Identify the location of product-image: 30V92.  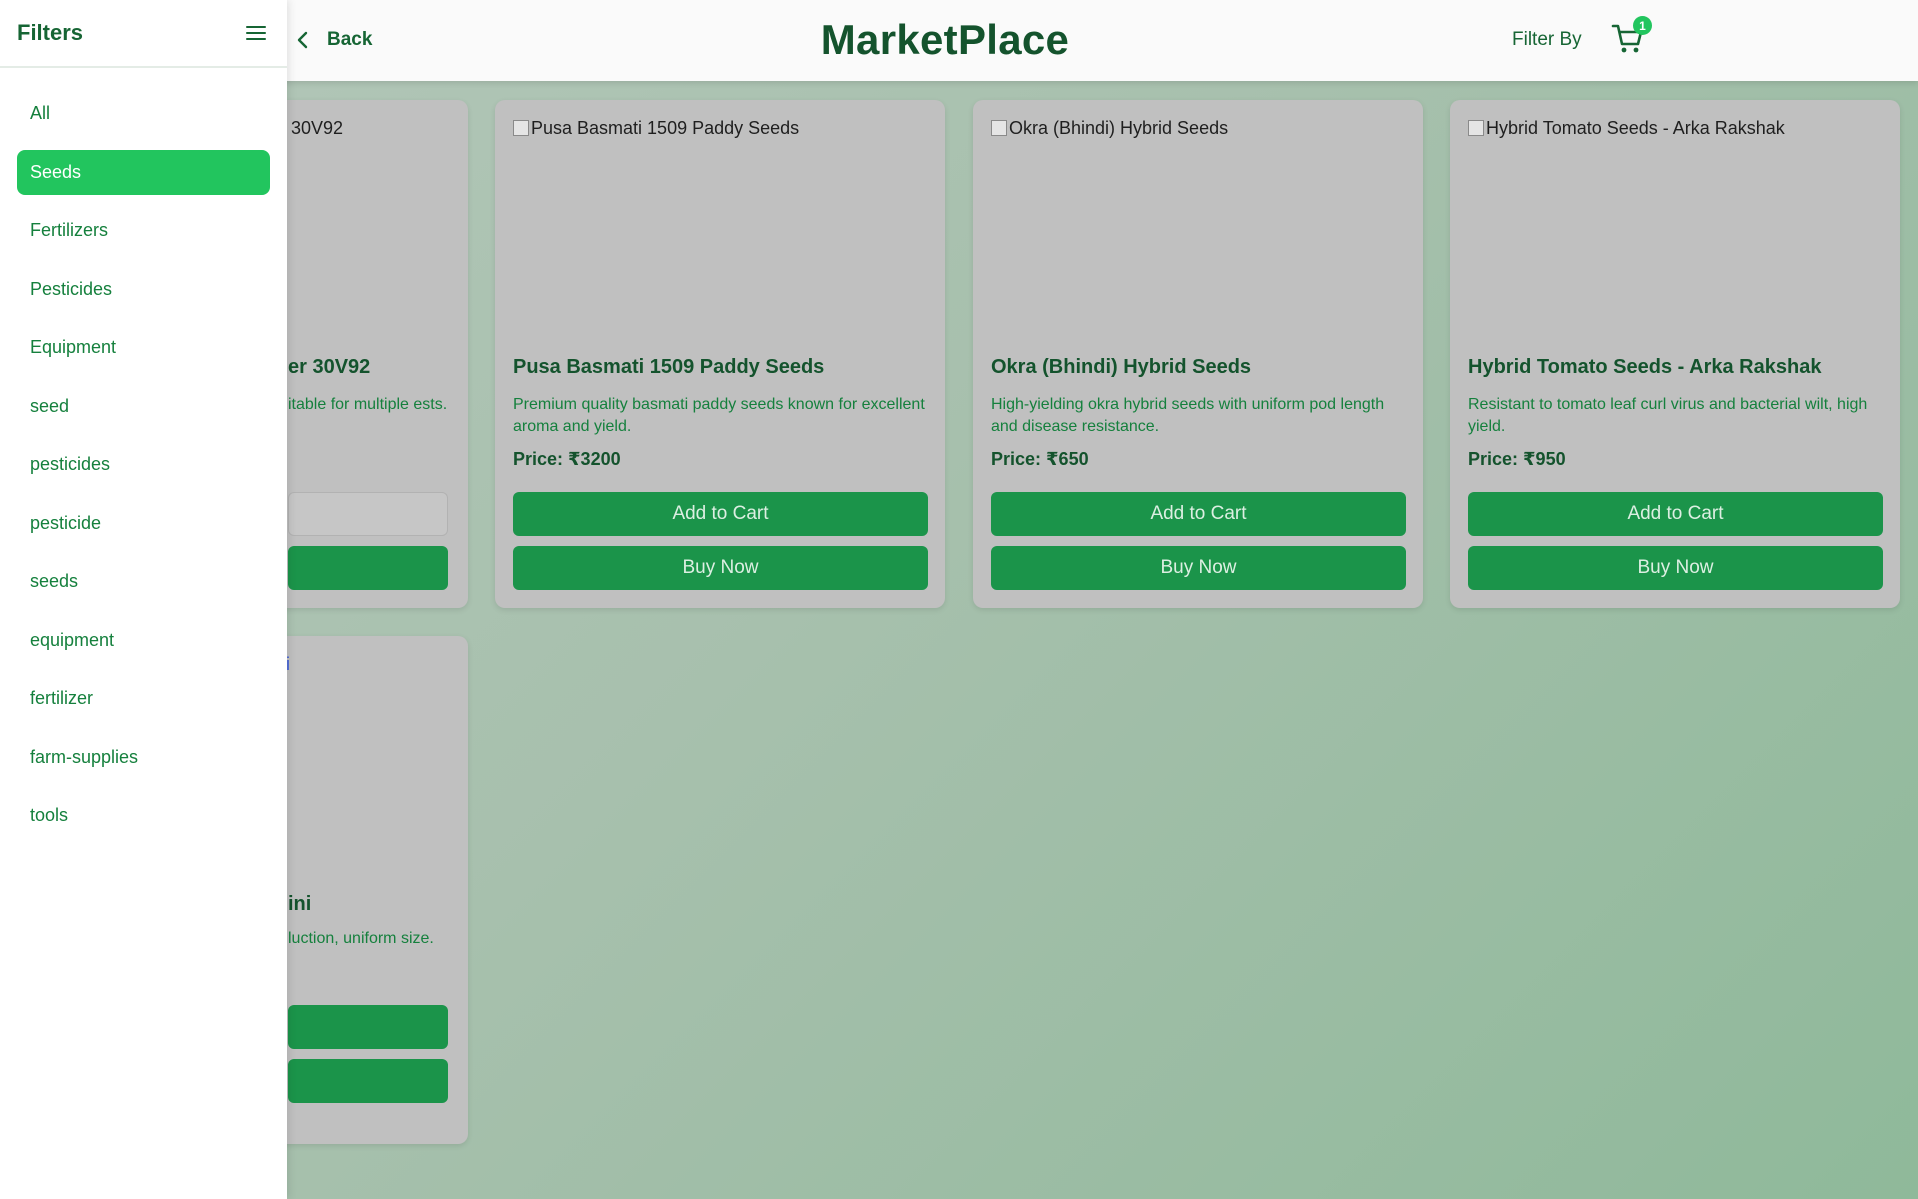
(317, 128).